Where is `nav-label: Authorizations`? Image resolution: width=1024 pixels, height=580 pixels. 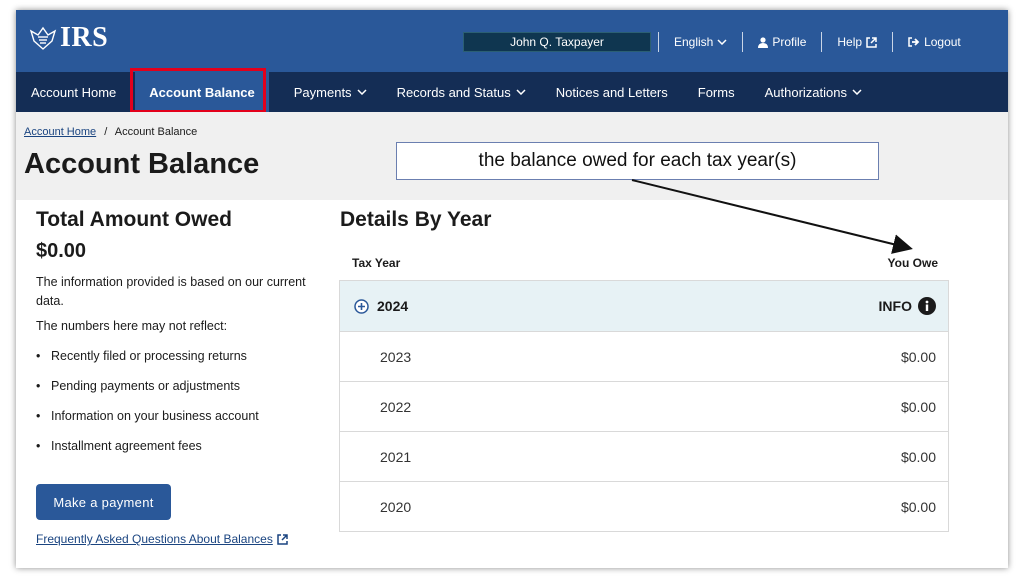
nav-label: Authorizations is located at coordinates (805, 92).